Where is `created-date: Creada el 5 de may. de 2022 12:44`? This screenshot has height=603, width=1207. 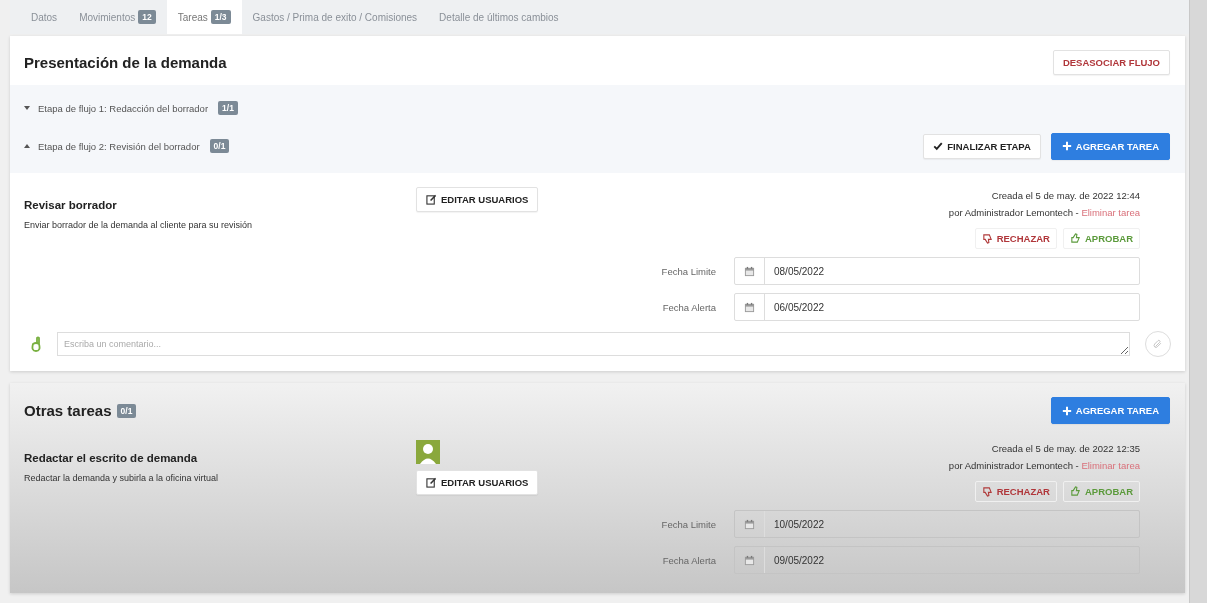
created-date: Creada el 5 de may. de 2022 12:44 is located at coordinates (1065, 195).